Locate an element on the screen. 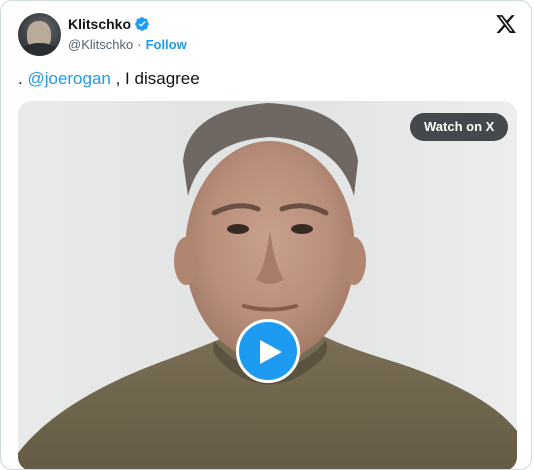 Image resolution: width=534 pixels, height=470 pixels. x-logo-icon is located at coordinates (506, 24).